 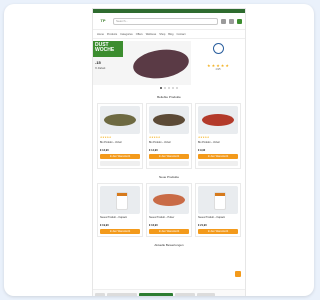 What do you see at coordinates (218, 70) in the screenshot?
I see `rating-text: 4.9/5` at bounding box center [218, 70].